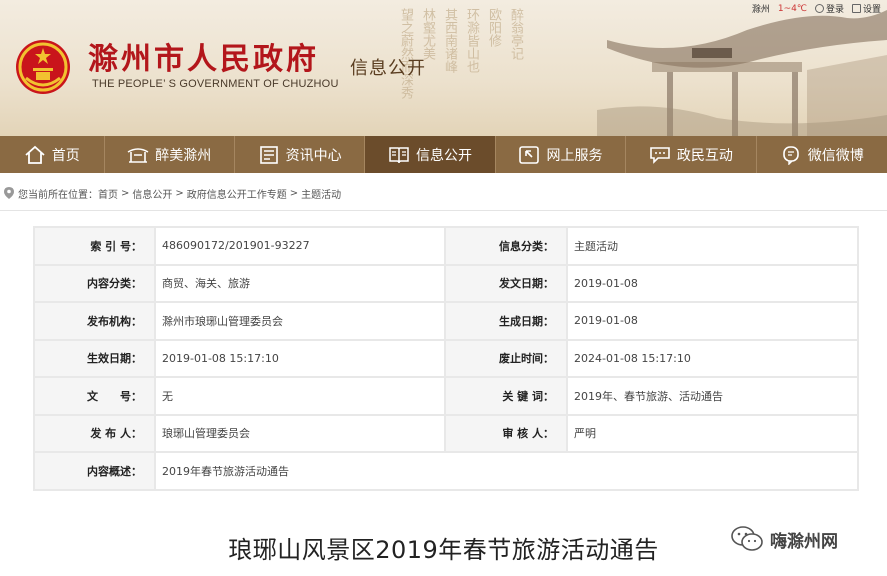 This screenshot has width=887, height=576. What do you see at coordinates (183, 155) in the screenshot?
I see `nav-label: 醉美滁州` at bounding box center [183, 155].